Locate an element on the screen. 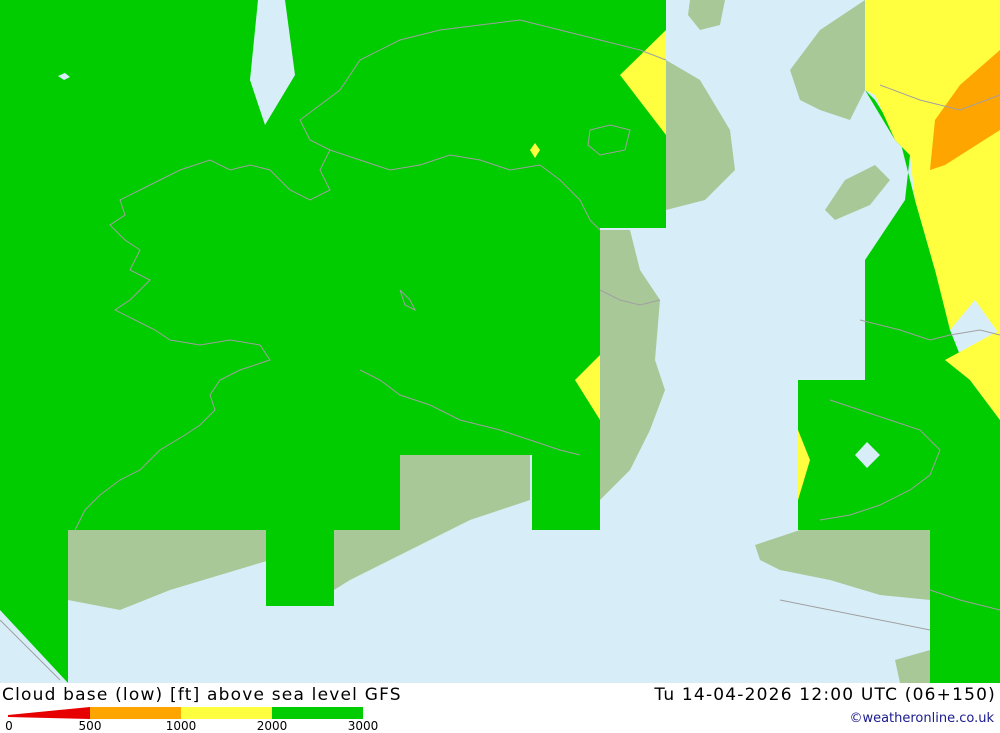 This screenshot has height=733, width=1000. legend-tick-3000: 3000 is located at coordinates (363, 726).